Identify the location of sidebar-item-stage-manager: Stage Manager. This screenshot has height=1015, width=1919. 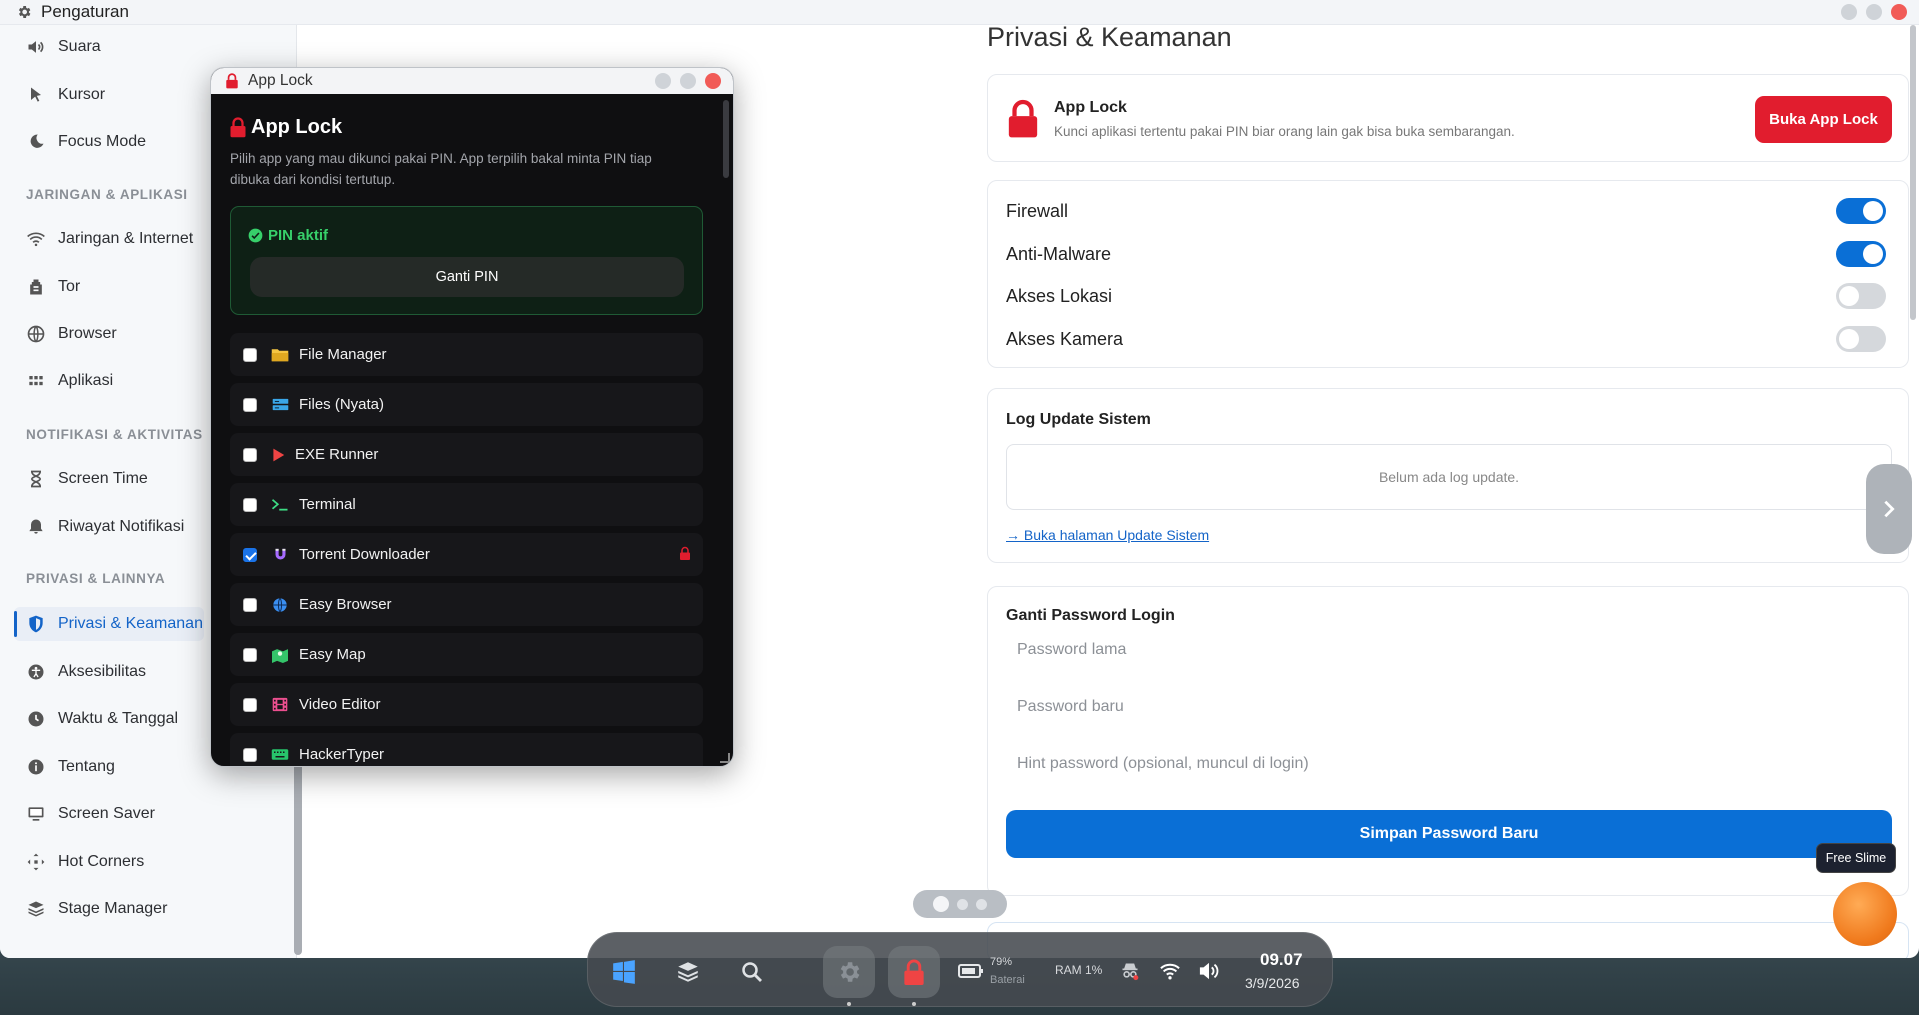
(109, 909).